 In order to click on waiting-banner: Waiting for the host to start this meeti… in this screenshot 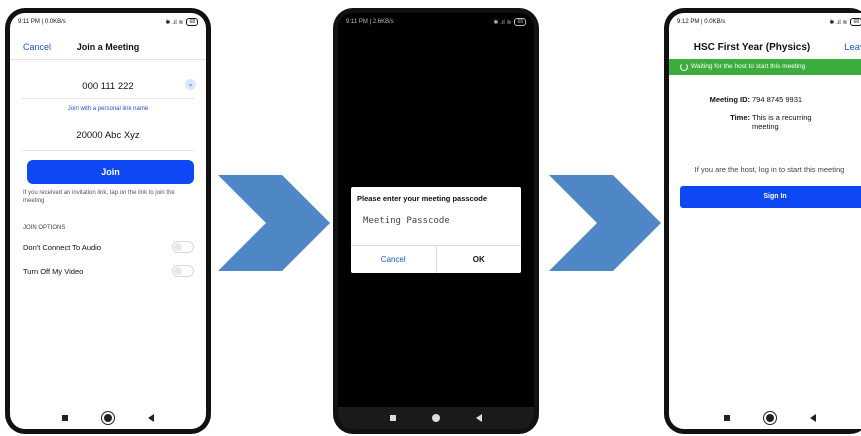, I will do `click(765, 67)`.